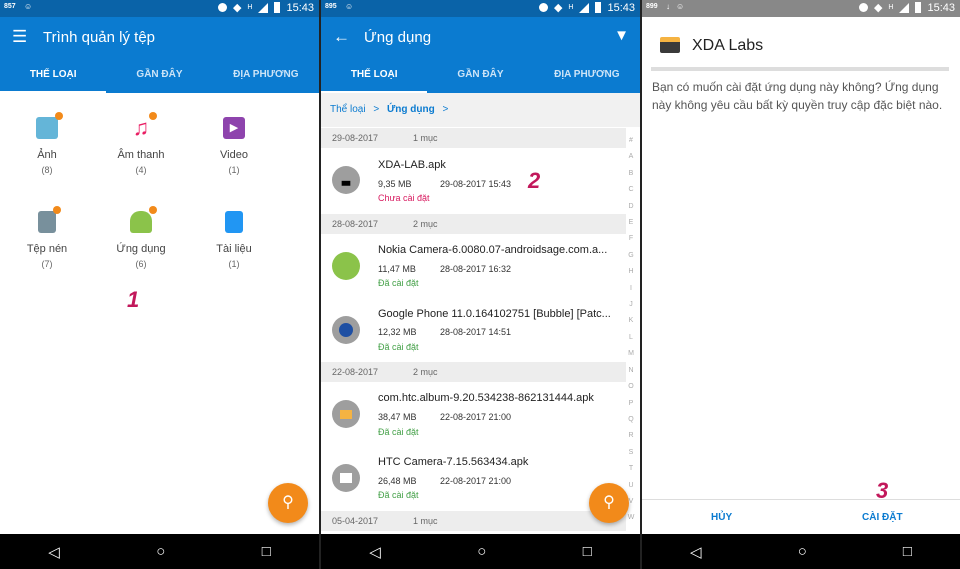 This screenshot has height=569, width=960. What do you see at coordinates (99, 37) in the screenshot?
I see `app-title: Trình quản lý tệp` at bounding box center [99, 37].